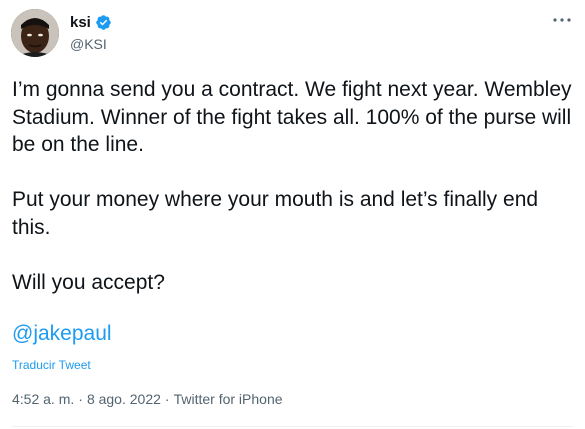  I want to click on display-name-row: ksi, so click(91, 22).